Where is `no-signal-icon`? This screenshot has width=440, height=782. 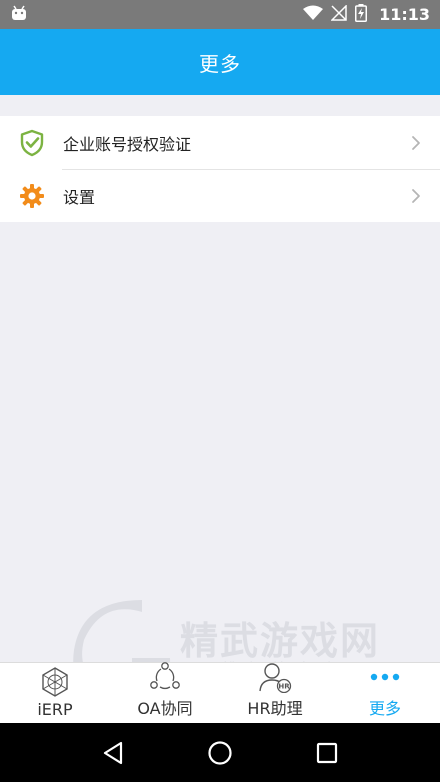 no-signal-icon is located at coordinates (338, 14).